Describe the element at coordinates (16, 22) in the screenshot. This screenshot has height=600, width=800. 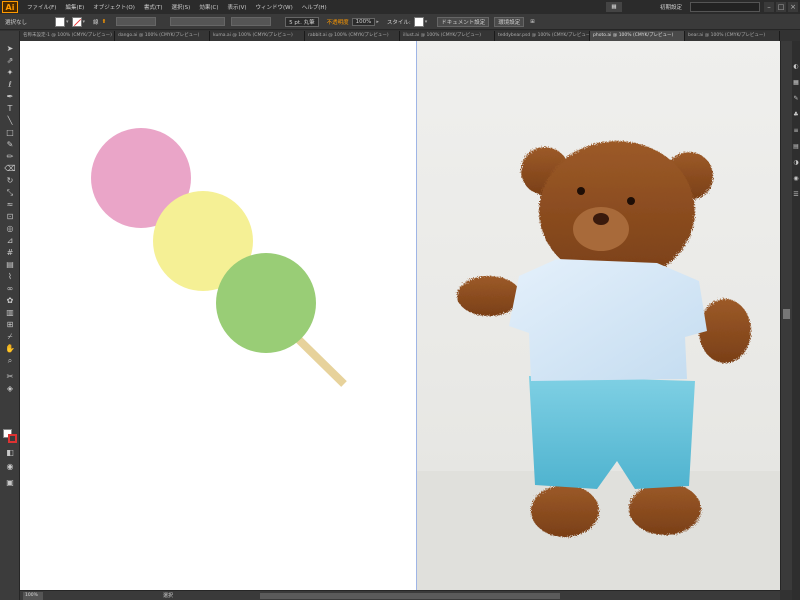
I see `selection-status: 選択なし` at that location.